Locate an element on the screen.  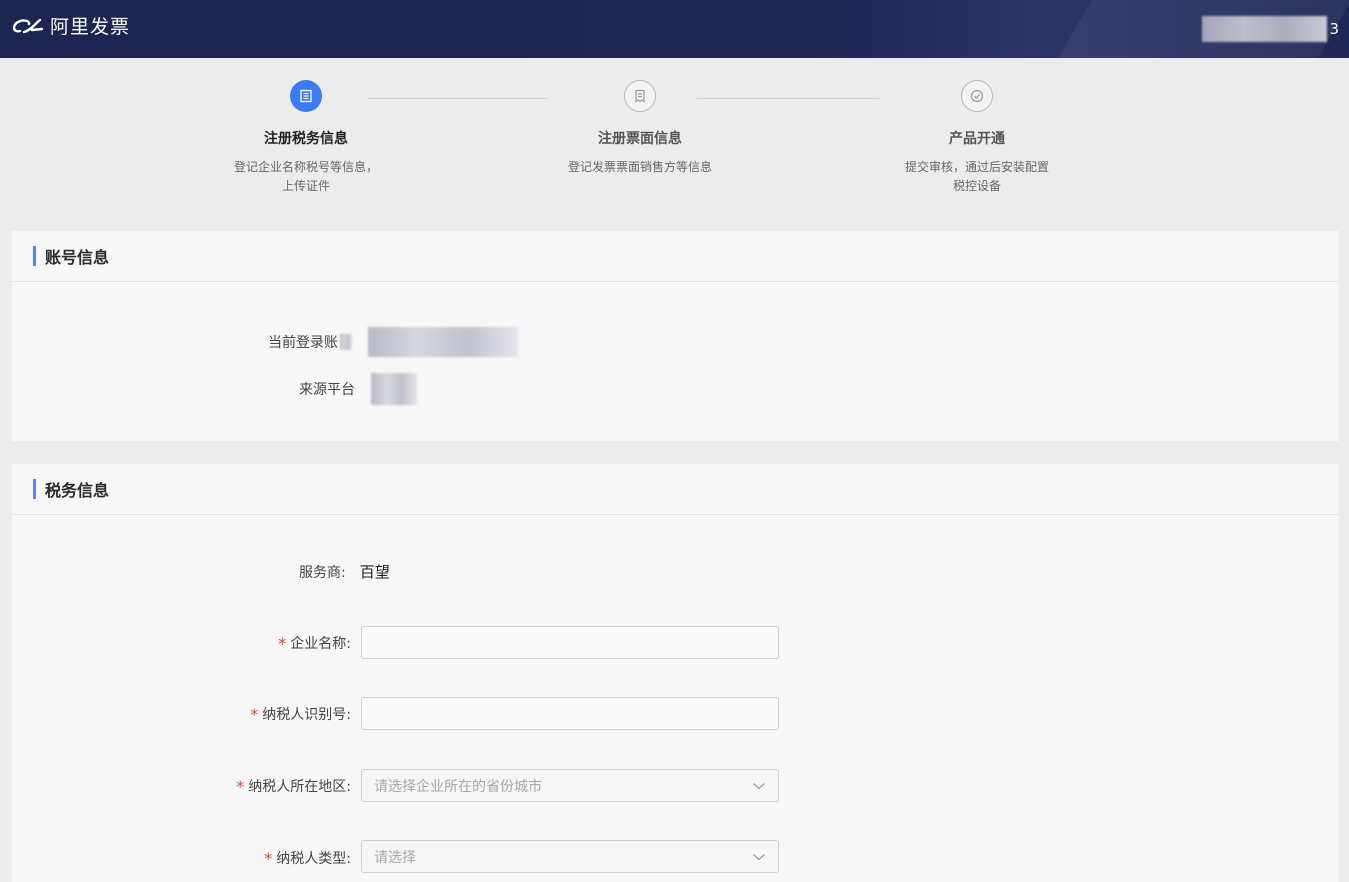
step-title: 注册税务信息 is located at coordinates (306, 139).